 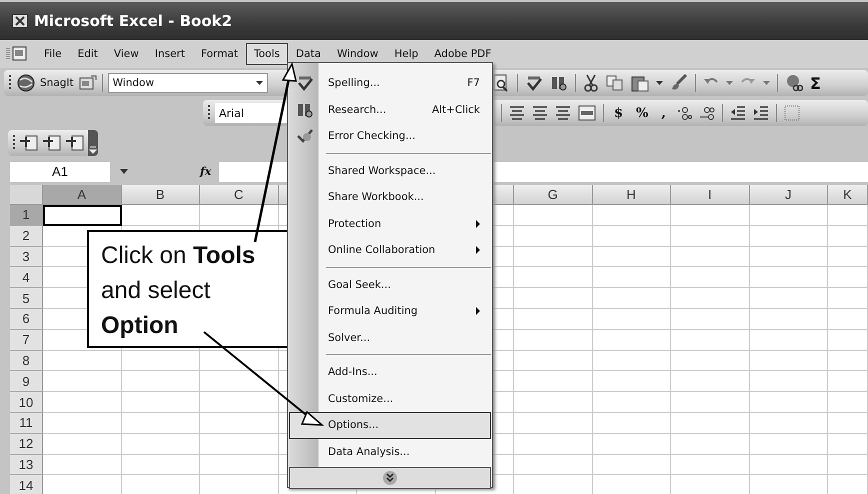 What do you see at coordinates (267, 54) in the screenshot?
I see `menu-bar-item: Tools` at bounding box center [267, 54].